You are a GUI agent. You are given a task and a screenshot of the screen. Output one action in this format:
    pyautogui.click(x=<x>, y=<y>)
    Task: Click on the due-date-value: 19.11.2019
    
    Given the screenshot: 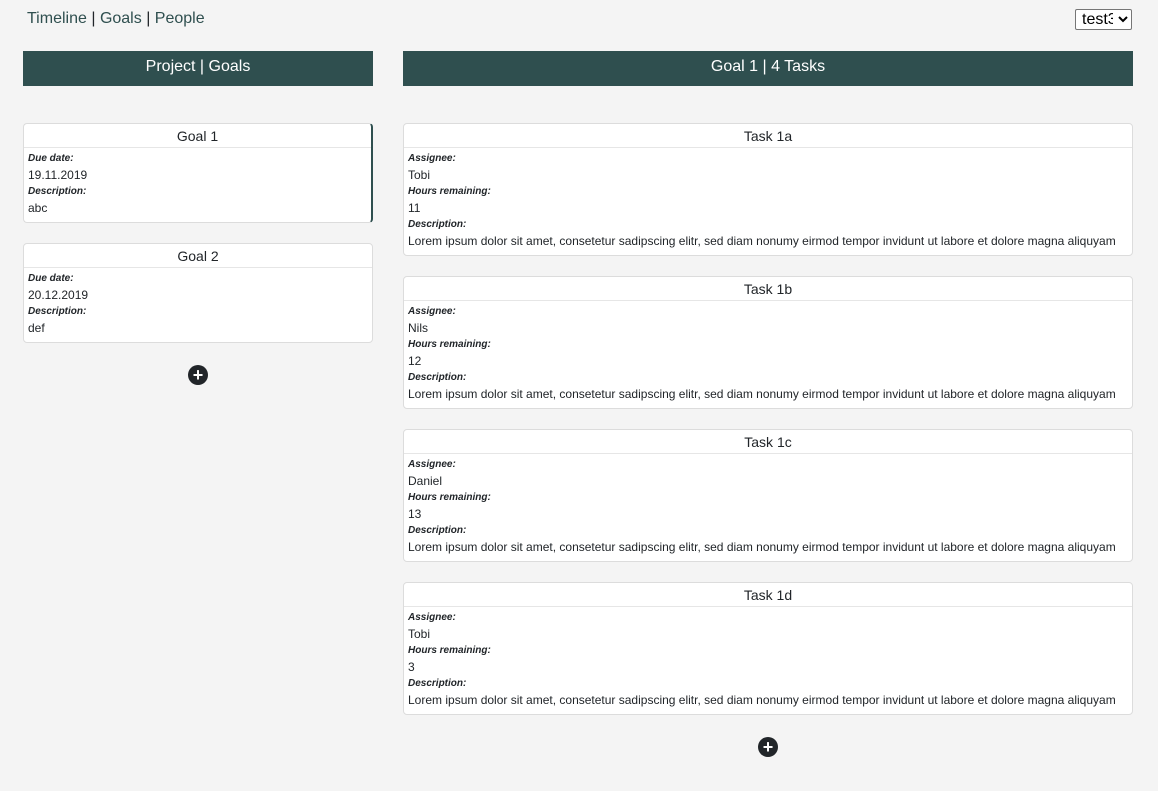 What is the action you would take?
    pyautogui.click(x=58, y=175)
    